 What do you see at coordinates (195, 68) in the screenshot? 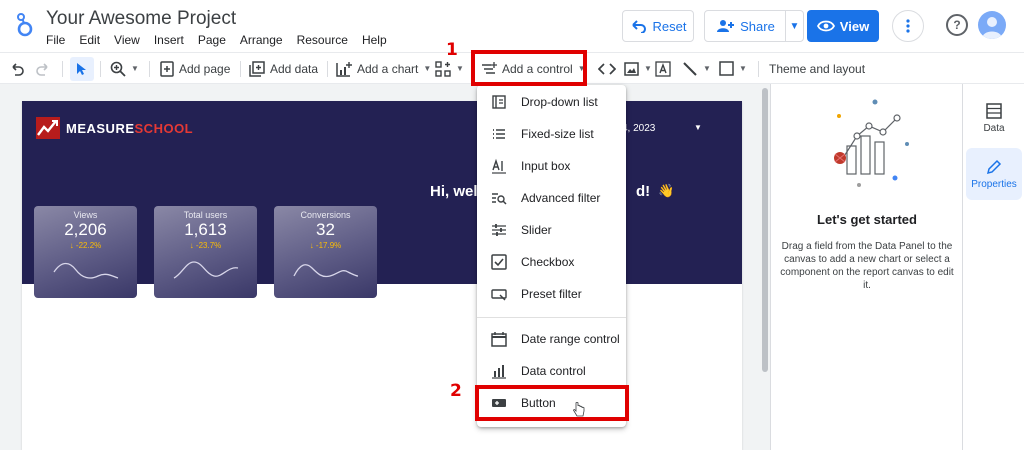
I see `add-page-button: Add page` at bounding box center [195, 68].